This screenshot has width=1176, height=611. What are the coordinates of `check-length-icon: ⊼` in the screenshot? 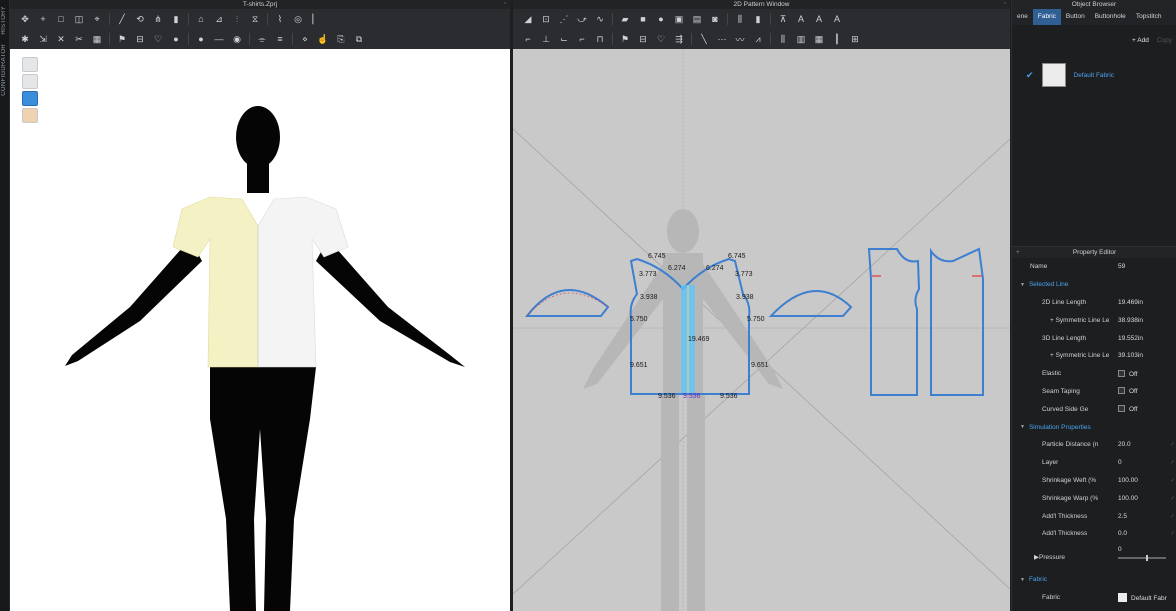 It's located at (783, 19).